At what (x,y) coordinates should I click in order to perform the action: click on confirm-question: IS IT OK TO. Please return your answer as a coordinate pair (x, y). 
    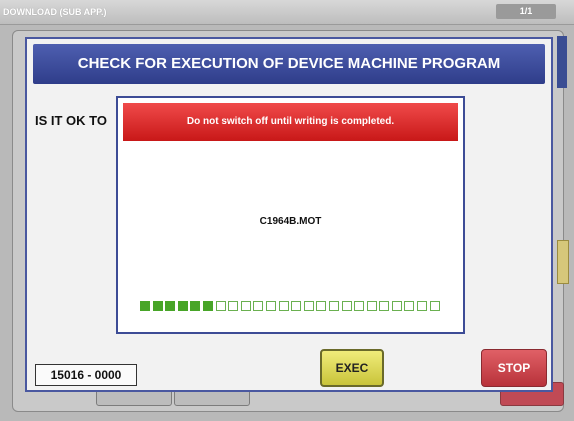
    Looking at the image, I should click on (71, 120).